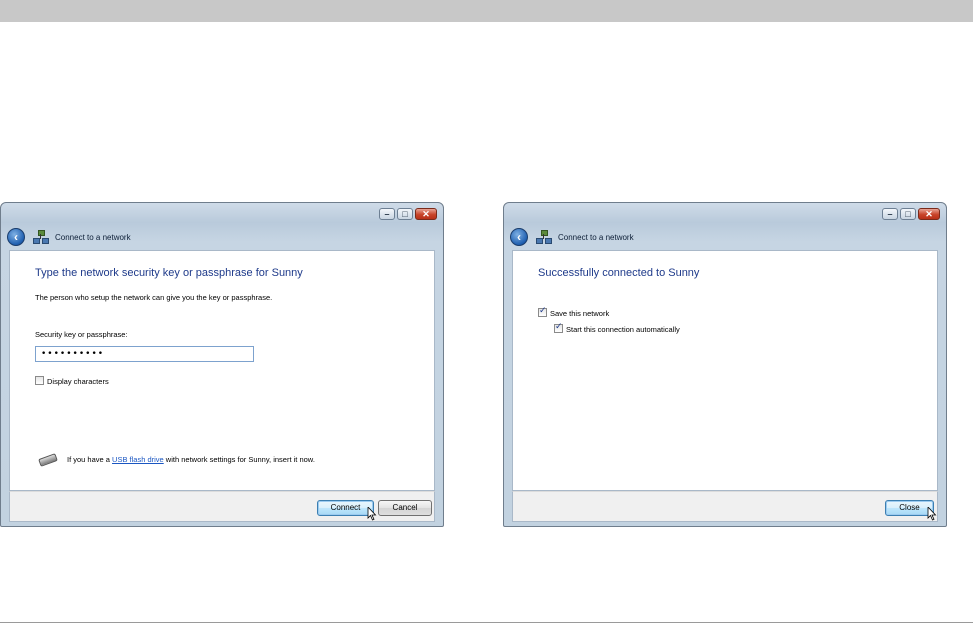  I want to click on save-network-label: Save this network, so click(580, 313).